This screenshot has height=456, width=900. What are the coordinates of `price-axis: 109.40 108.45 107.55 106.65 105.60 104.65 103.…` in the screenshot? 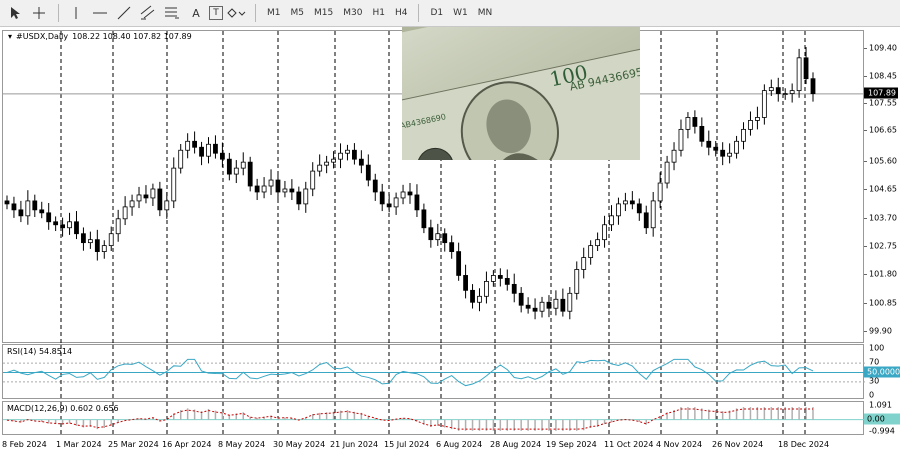 It's located at (882, 186).